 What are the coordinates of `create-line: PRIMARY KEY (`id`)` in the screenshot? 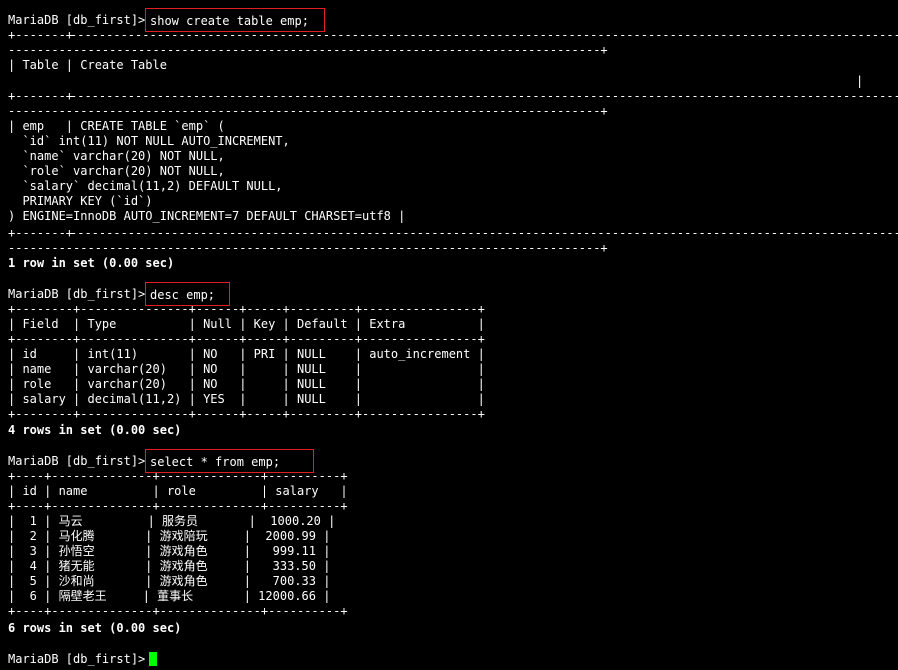 It's located at (80, 201).